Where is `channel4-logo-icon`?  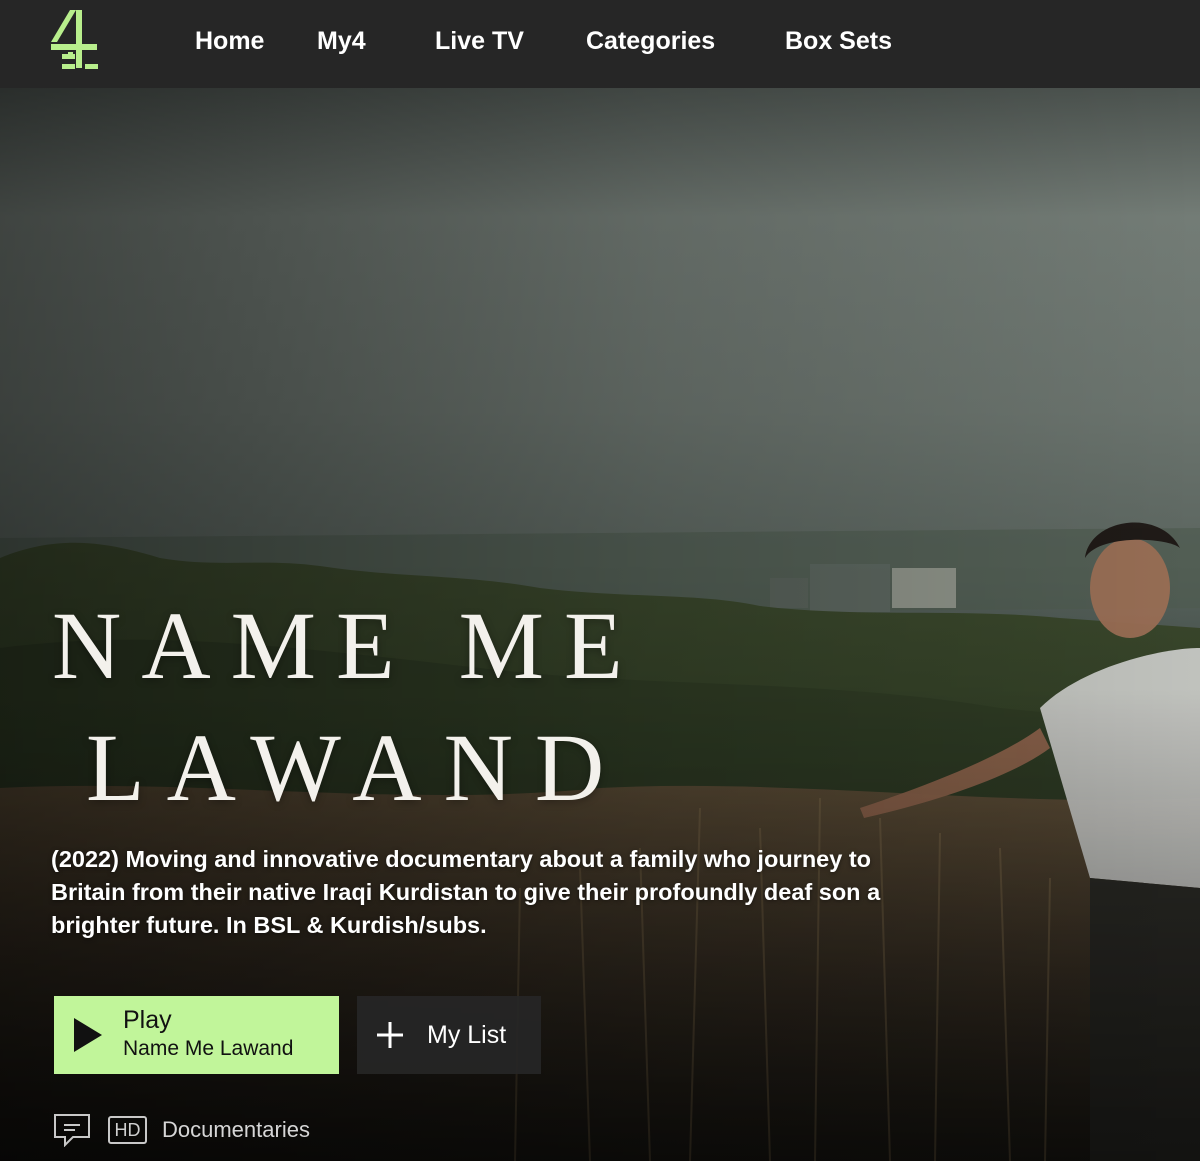 channel4-logo-icon is located at coordinates (74, 40).